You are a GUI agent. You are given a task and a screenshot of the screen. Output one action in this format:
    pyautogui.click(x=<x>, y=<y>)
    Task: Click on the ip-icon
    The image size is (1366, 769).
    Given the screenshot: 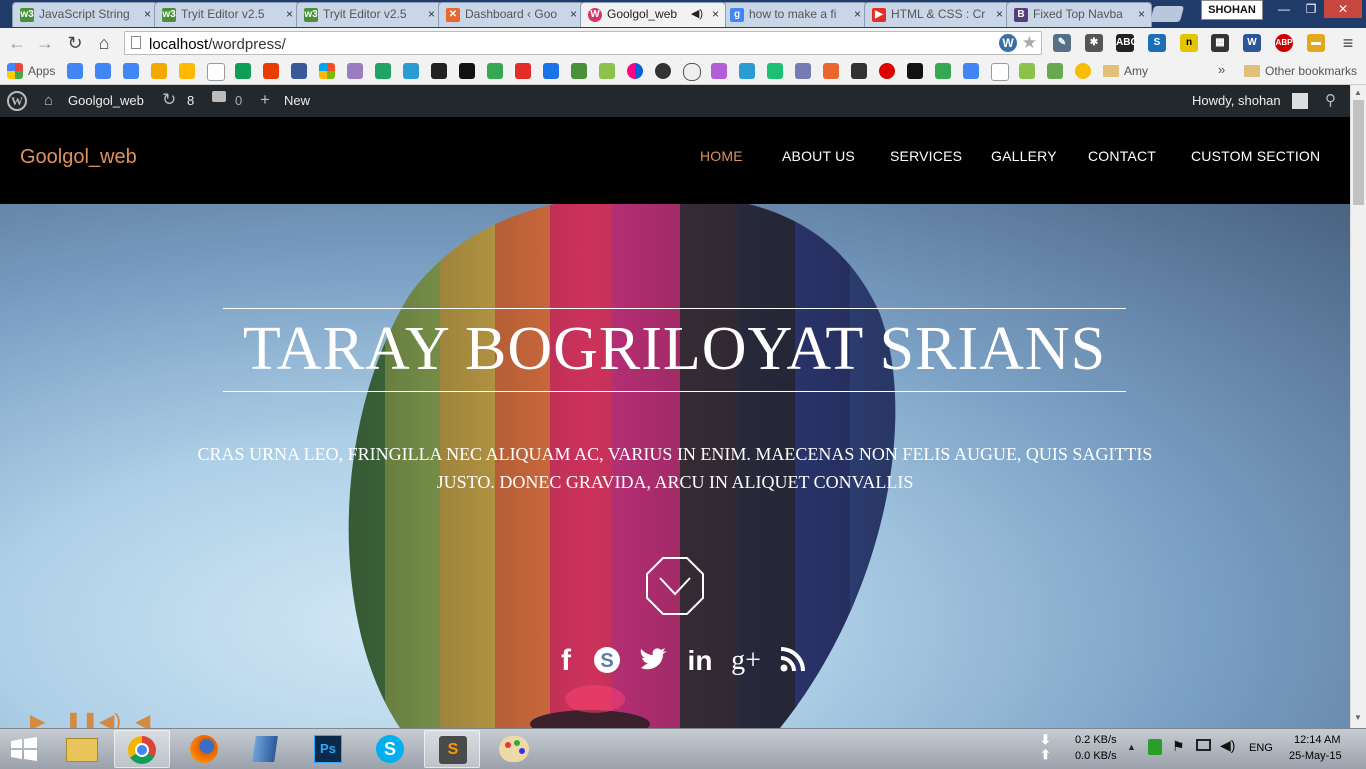 What is the action you would take?
    pyautogui.click(x=551, y=71)
    